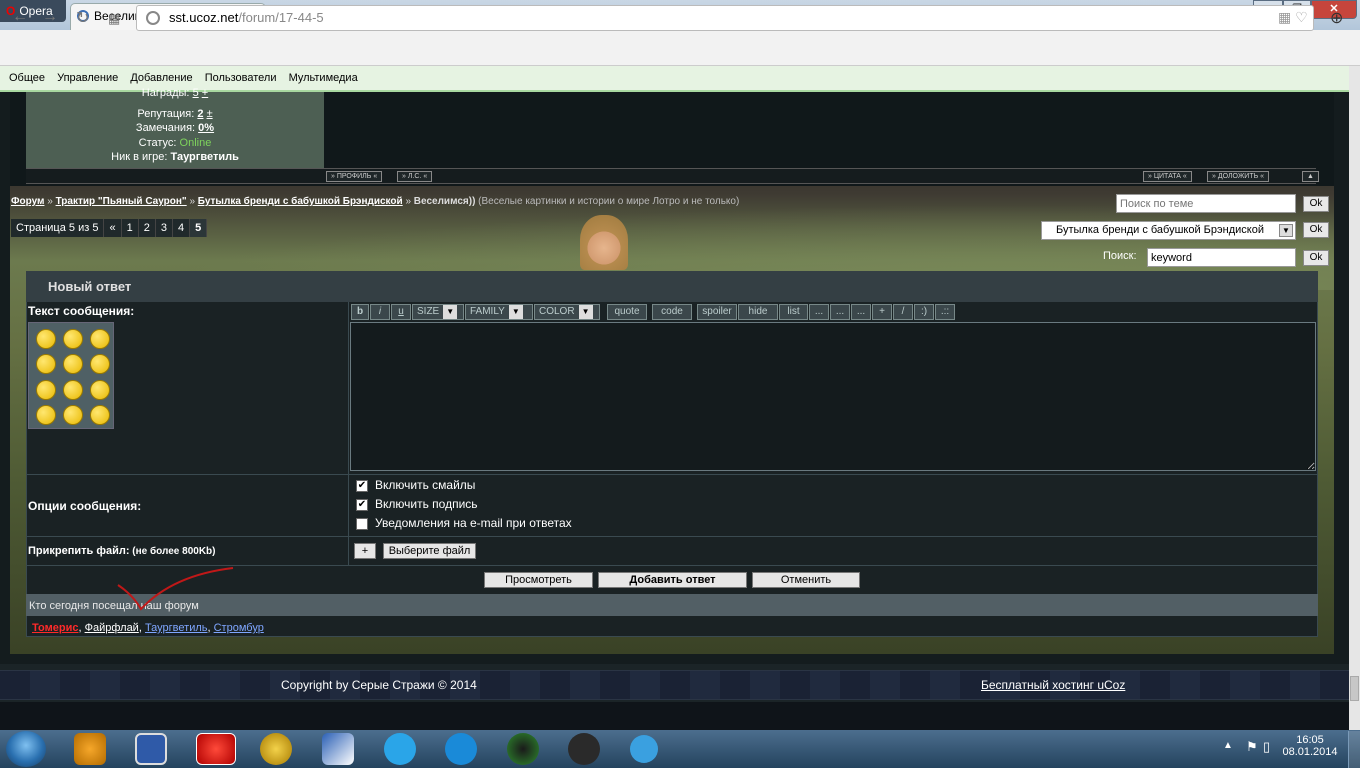  What do you see at coordinates (717, 312) in the screenshot?
I see `spoiler-tag-button: spoiler` at bounding box center [717, 312].